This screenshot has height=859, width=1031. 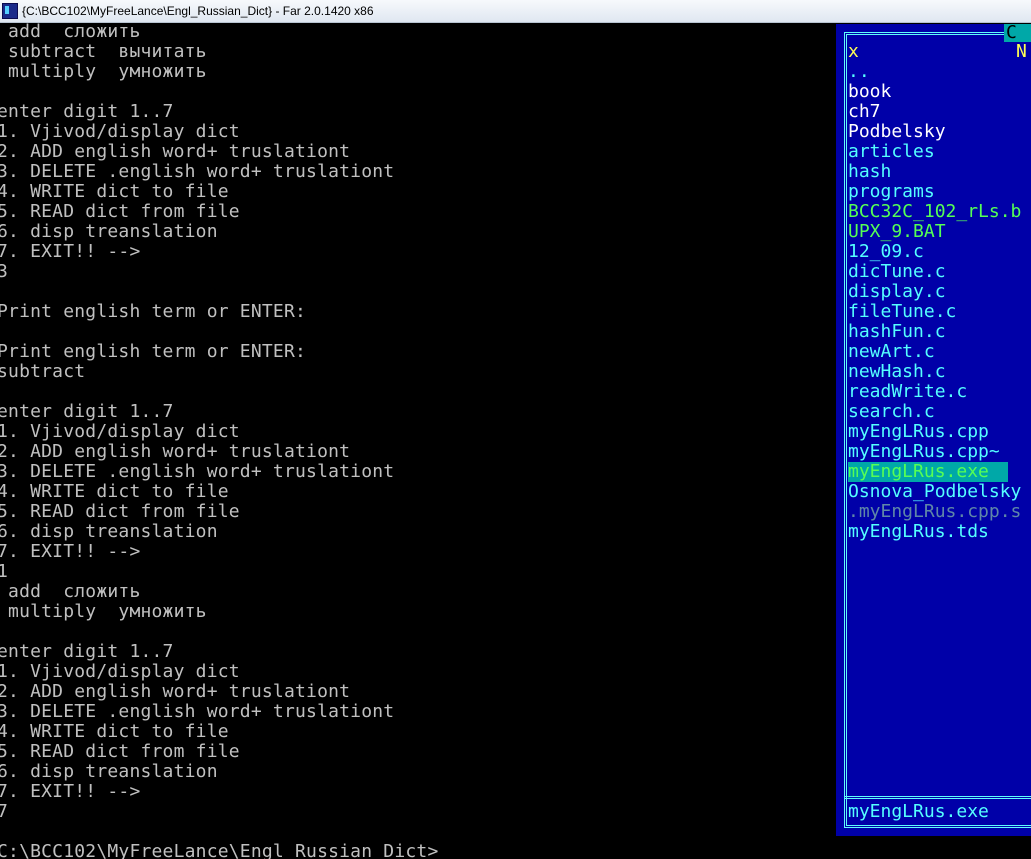 What do you see at coordinates (939, 412) in the screenshot?
I see `file-item: search.c` at bounding box center [939, 412].